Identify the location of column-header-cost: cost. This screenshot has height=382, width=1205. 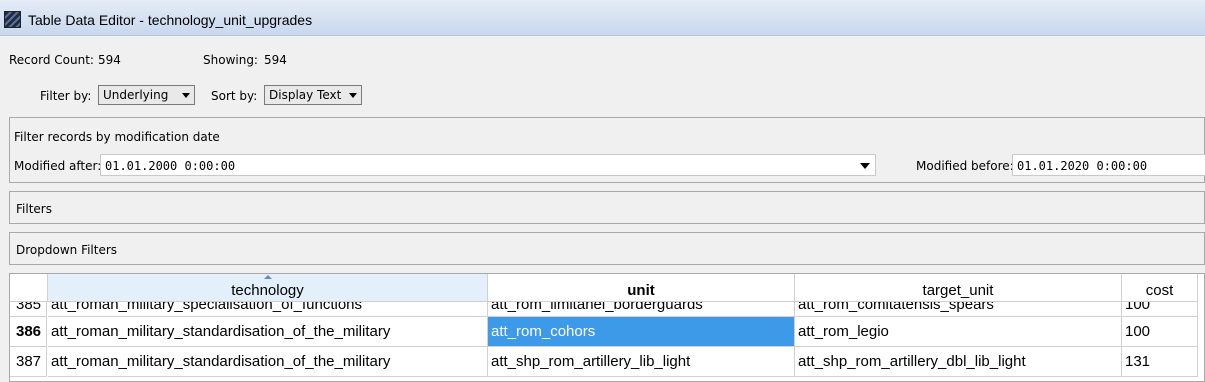
(1160, 288).